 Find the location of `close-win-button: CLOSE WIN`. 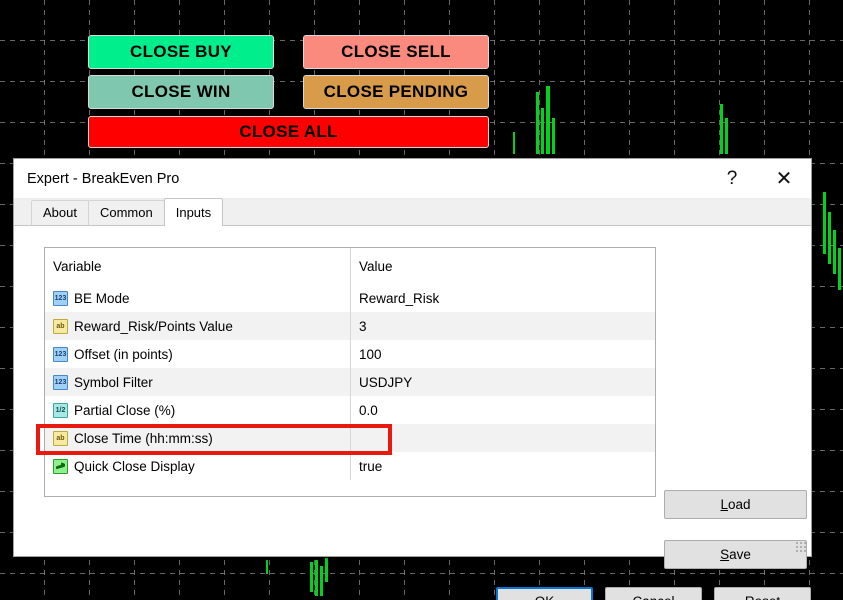

close-win-button: CLOSE WIN is located at coordinates (181, 92).